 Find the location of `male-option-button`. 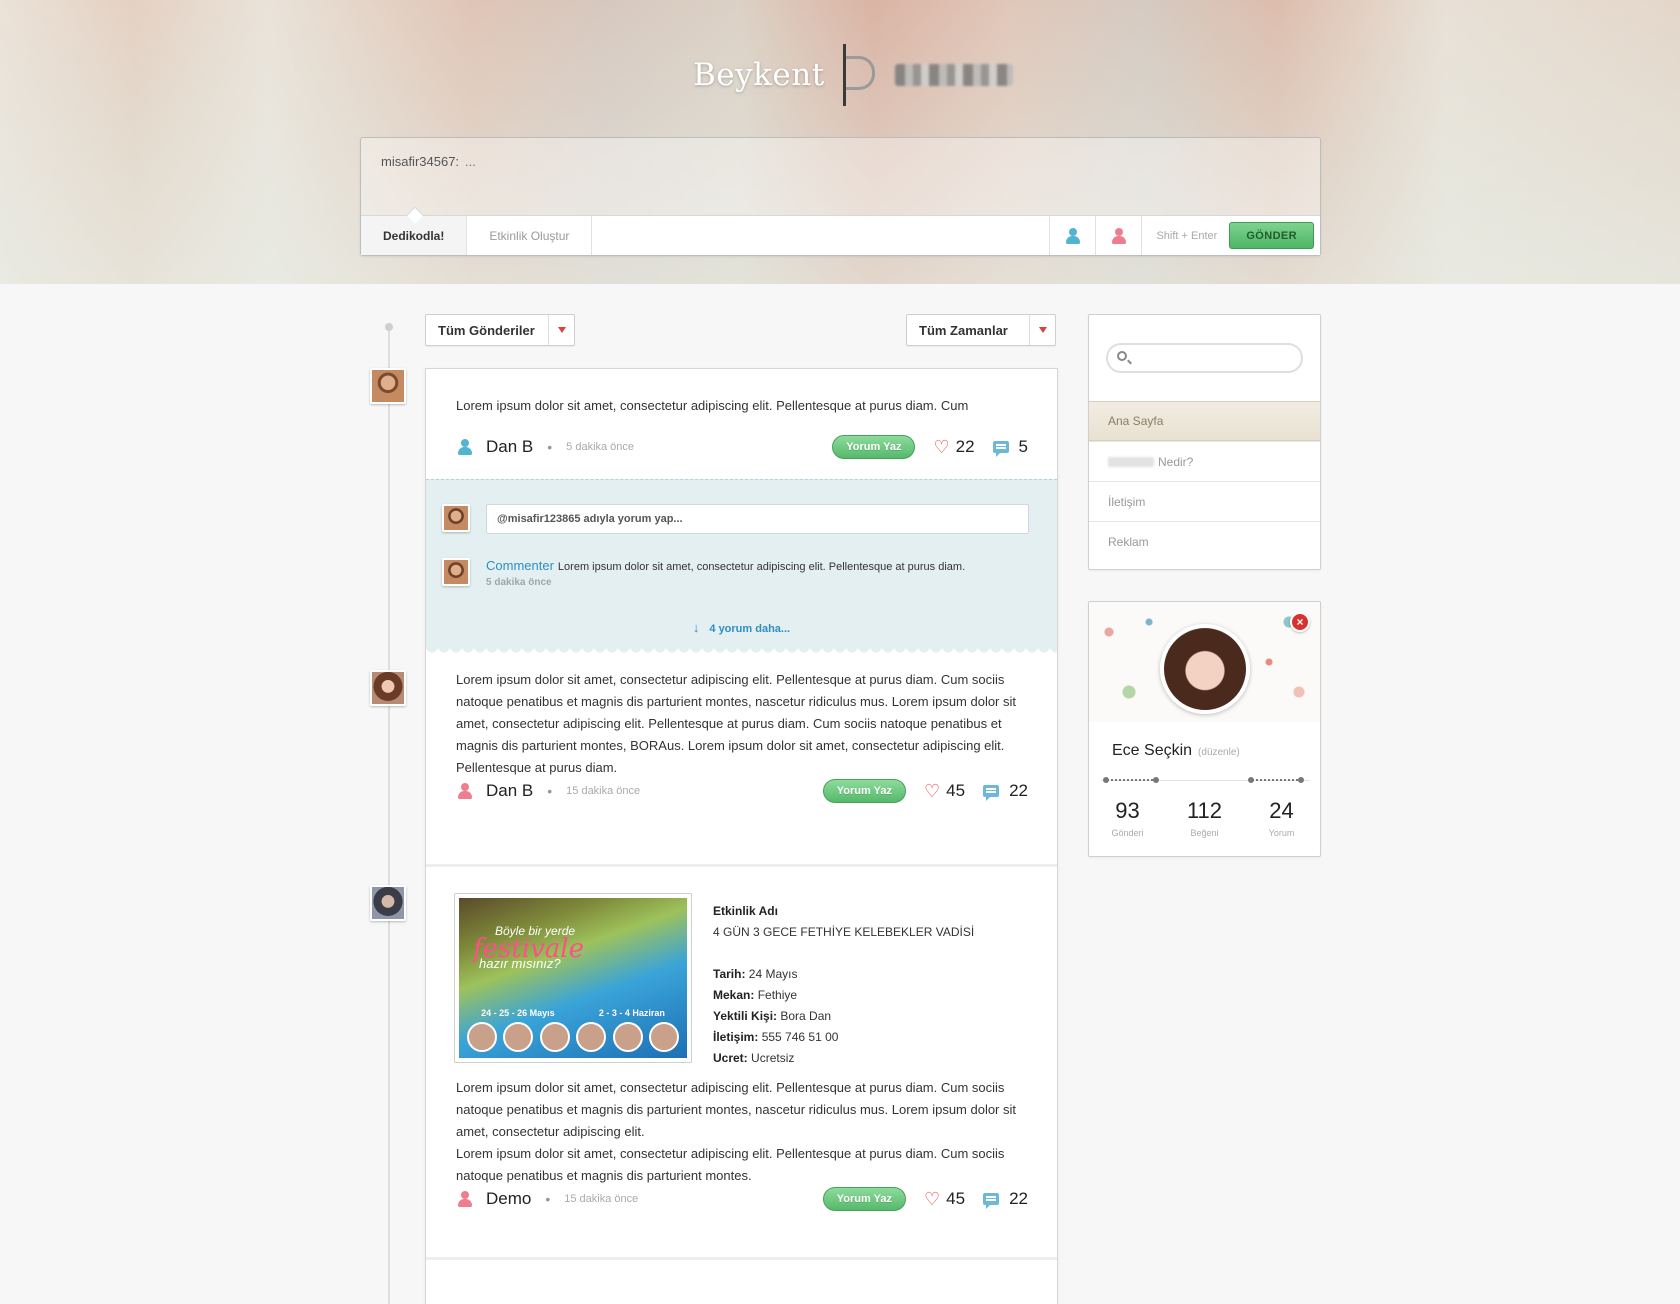

male-option-button is located at coordinates (1073, 235).